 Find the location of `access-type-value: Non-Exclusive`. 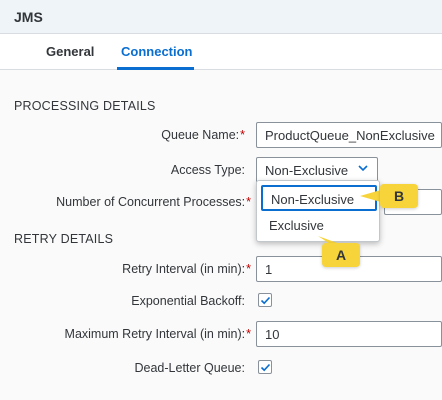

access-type-value: Non-Exclusive is located at coordinates (307, 170).